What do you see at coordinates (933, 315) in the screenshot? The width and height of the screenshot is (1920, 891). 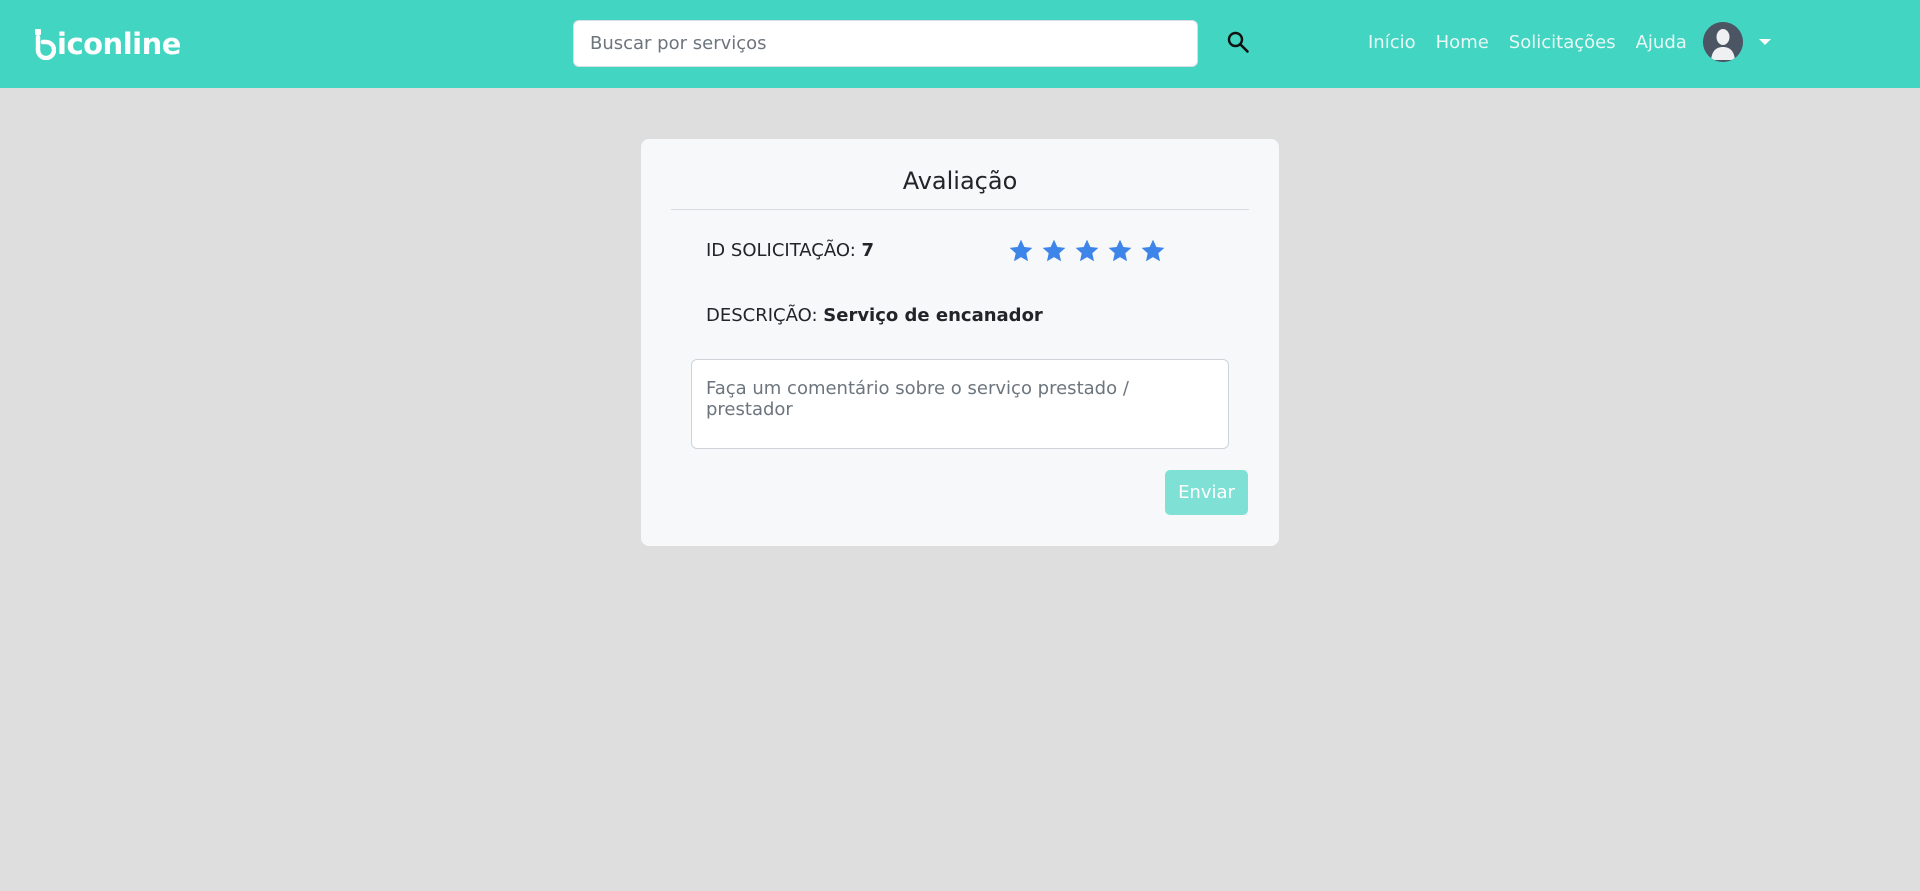 I see `description-value: Serviço de encanador` at bounding box center [933, 315].